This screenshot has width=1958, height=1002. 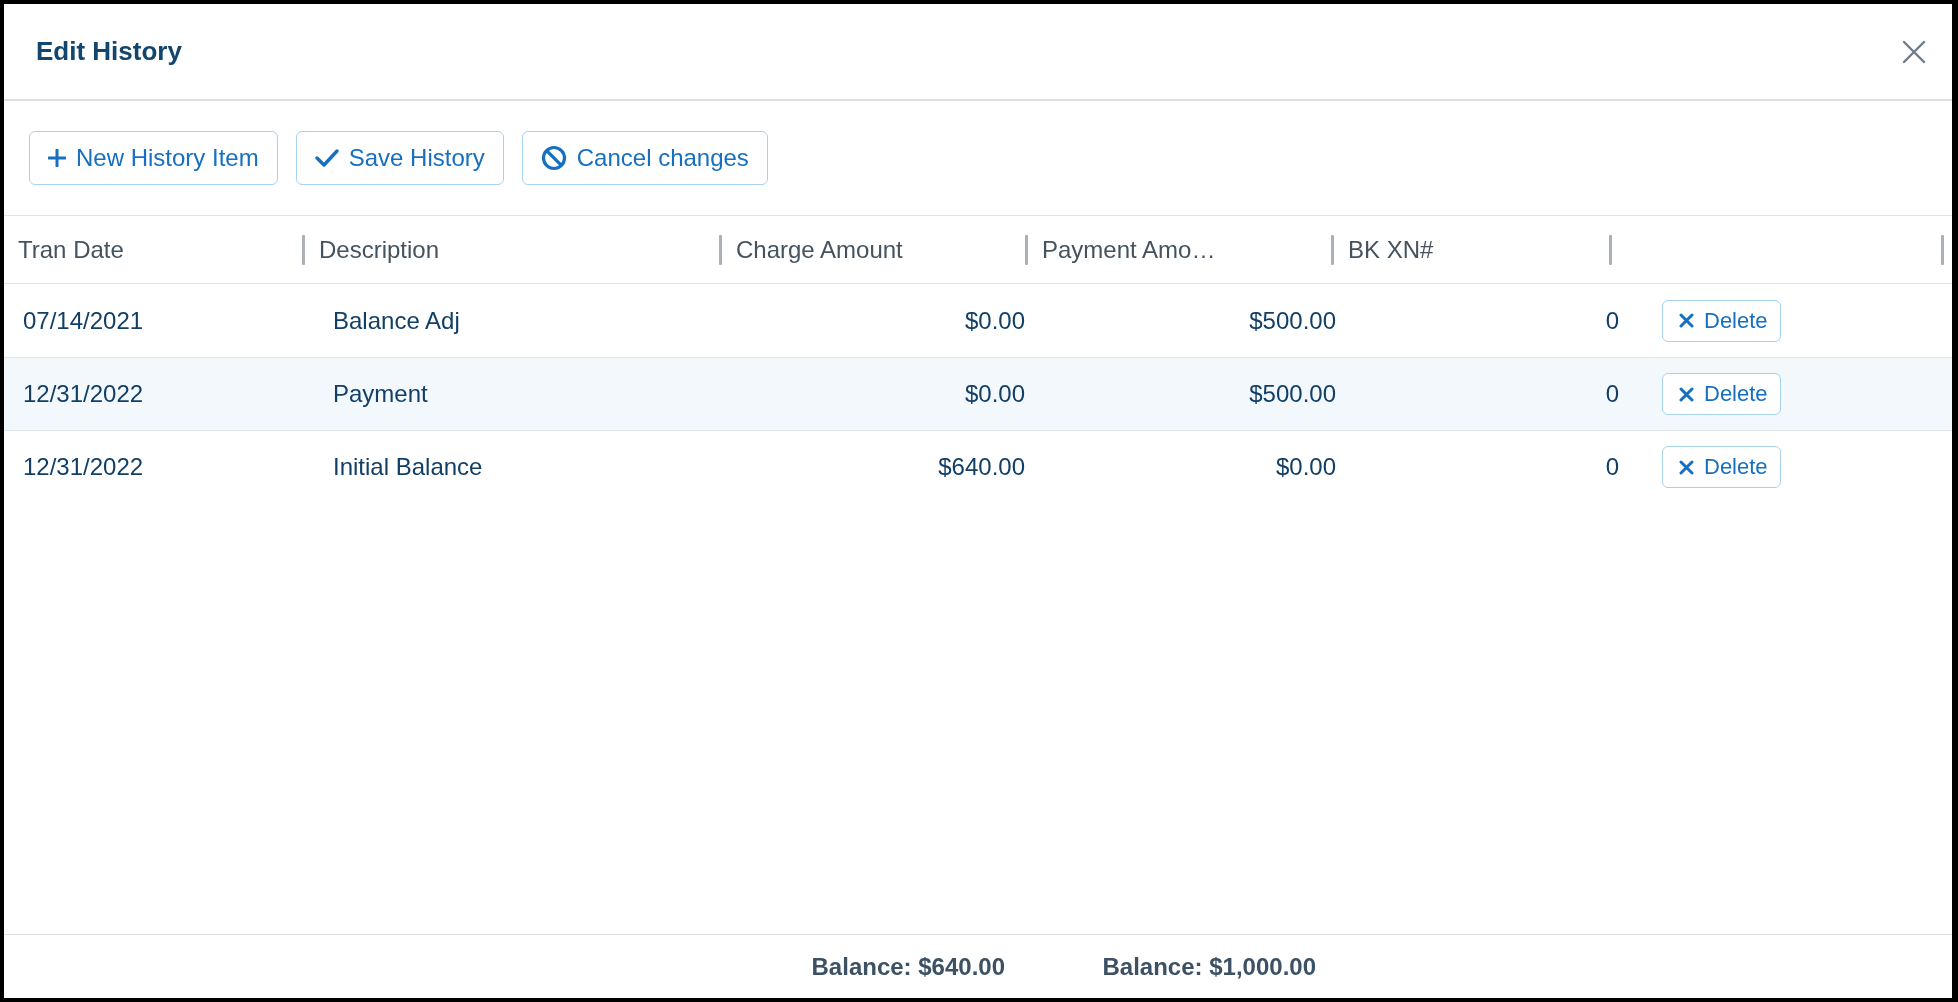 What do you see at coordinates (153, 158) in the screenshot?
I see `new-item-button: New History Item` at bounding box center [153, 158].